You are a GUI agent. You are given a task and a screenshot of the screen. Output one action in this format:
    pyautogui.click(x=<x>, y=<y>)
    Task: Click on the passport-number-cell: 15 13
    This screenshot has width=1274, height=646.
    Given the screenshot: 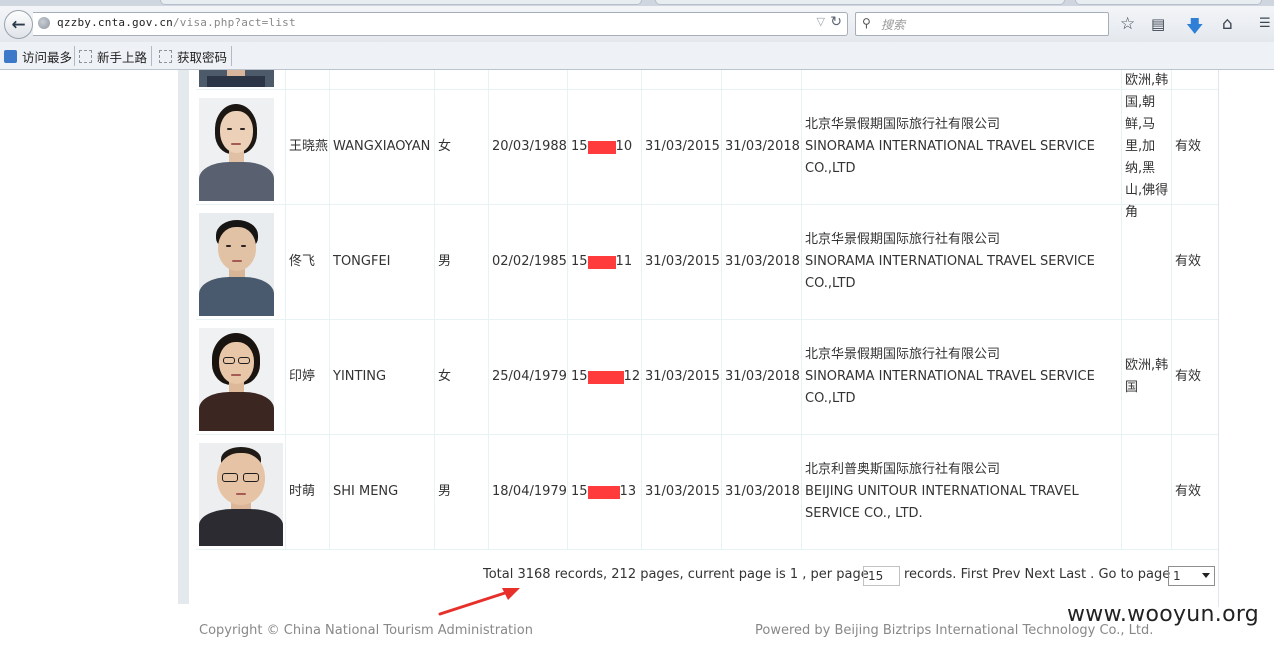 What is the action you would take?
    pyautogui.click(x=604, y=492)
    